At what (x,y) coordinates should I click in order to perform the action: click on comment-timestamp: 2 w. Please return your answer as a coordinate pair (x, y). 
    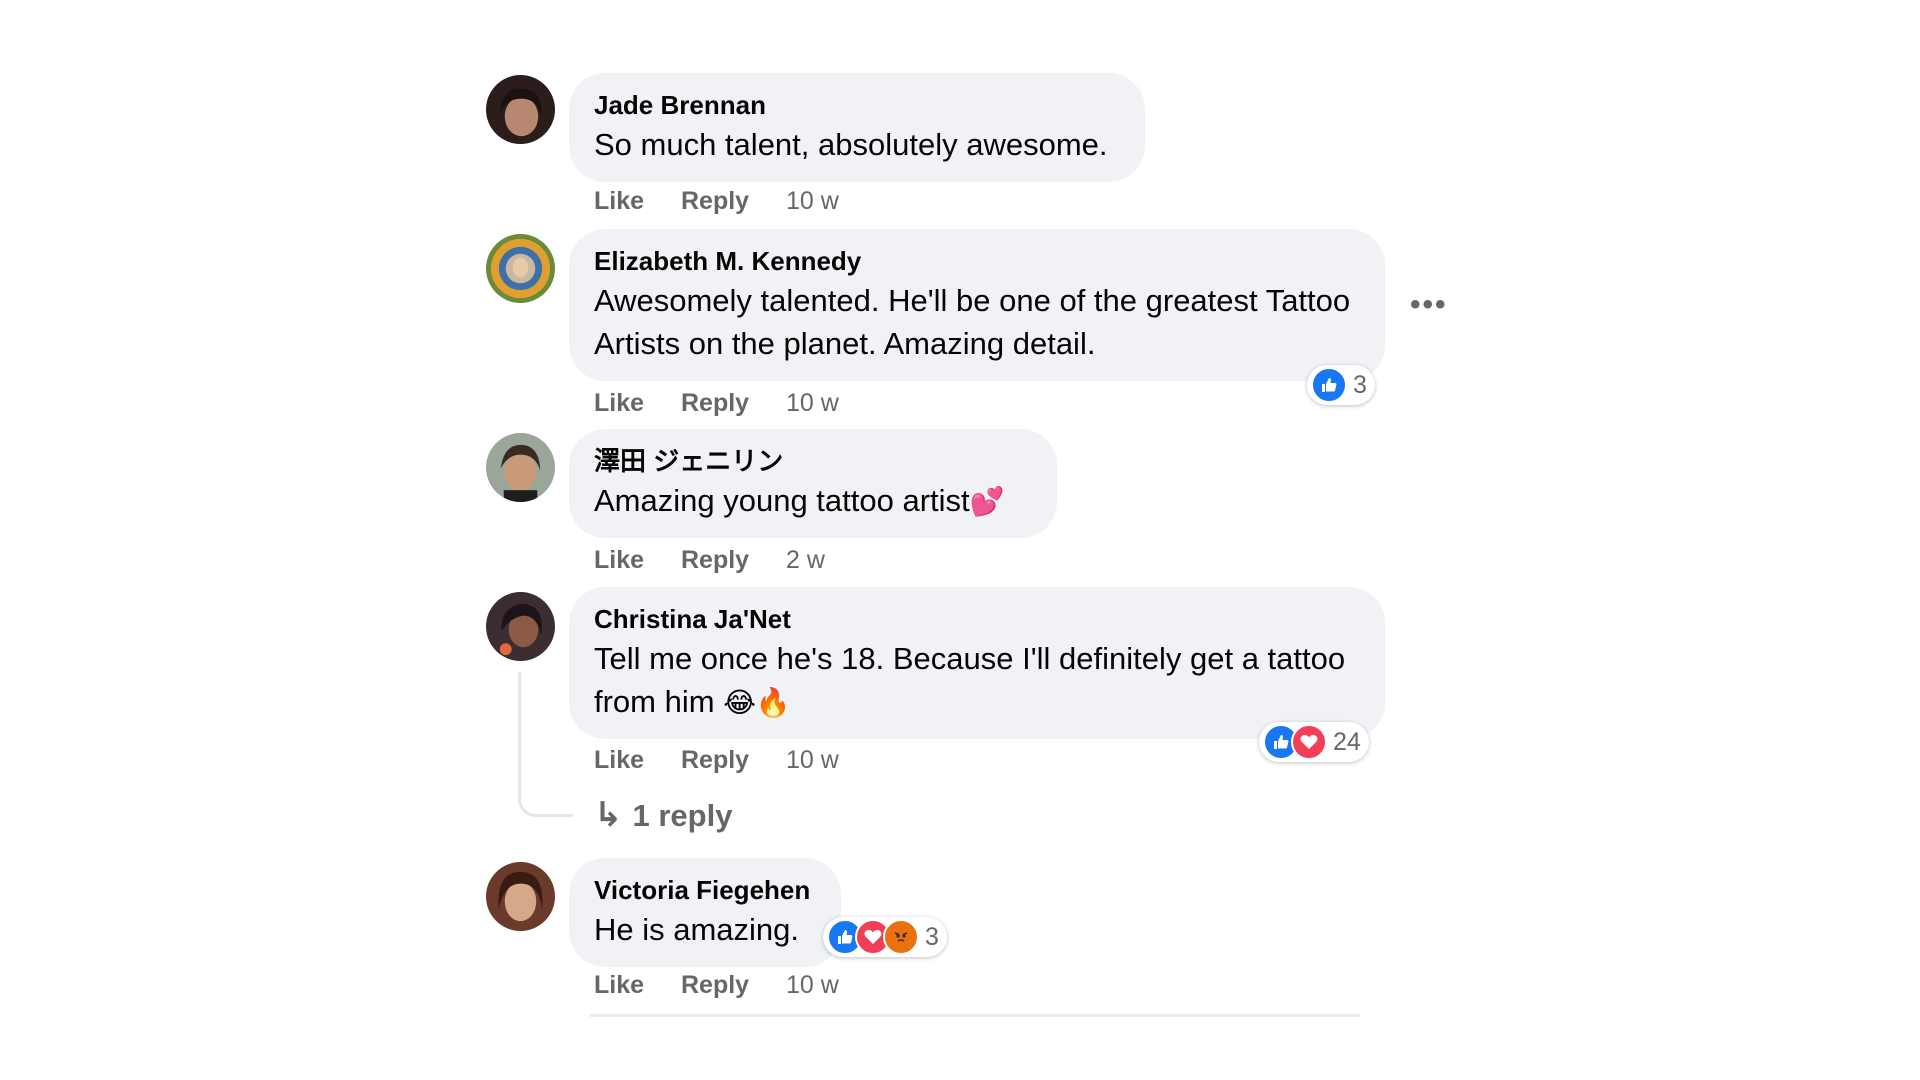
    Looking at the image, I should click on (805, 560).